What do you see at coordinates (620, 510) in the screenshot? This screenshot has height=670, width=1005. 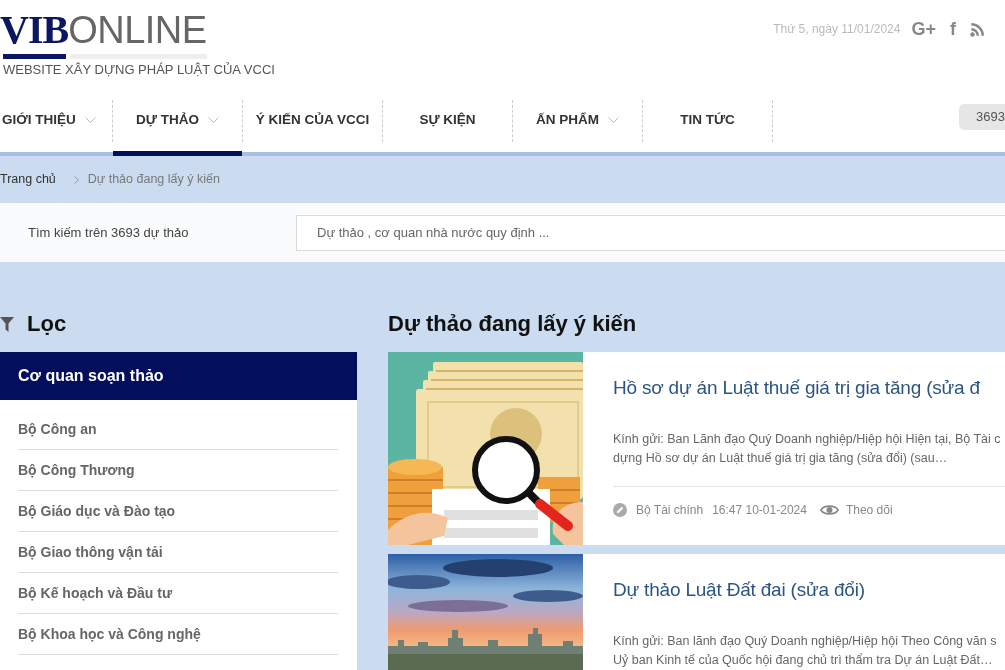 I see `pencil-icon` at bounding box center [620, 510].